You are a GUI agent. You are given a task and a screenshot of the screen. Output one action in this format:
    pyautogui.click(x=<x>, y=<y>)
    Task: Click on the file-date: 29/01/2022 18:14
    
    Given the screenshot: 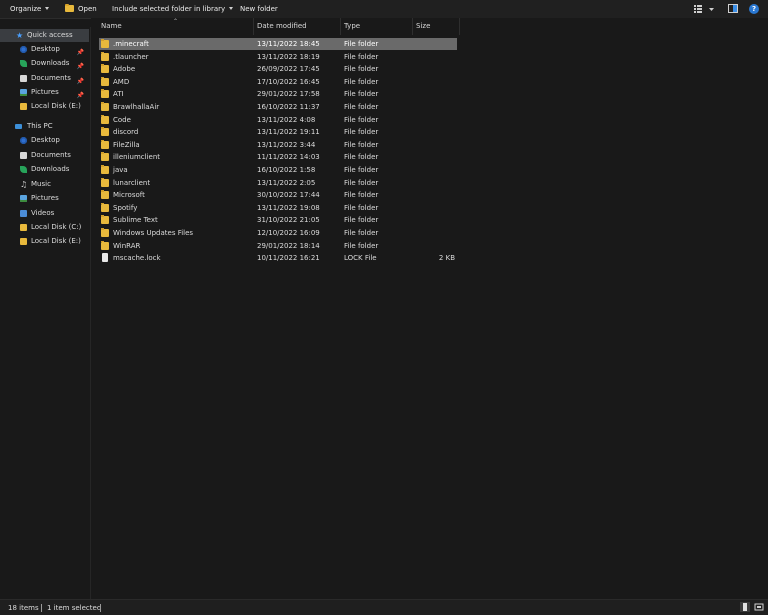 What is the action you would take?
    pyautogui.click(x=288, y=245)
    